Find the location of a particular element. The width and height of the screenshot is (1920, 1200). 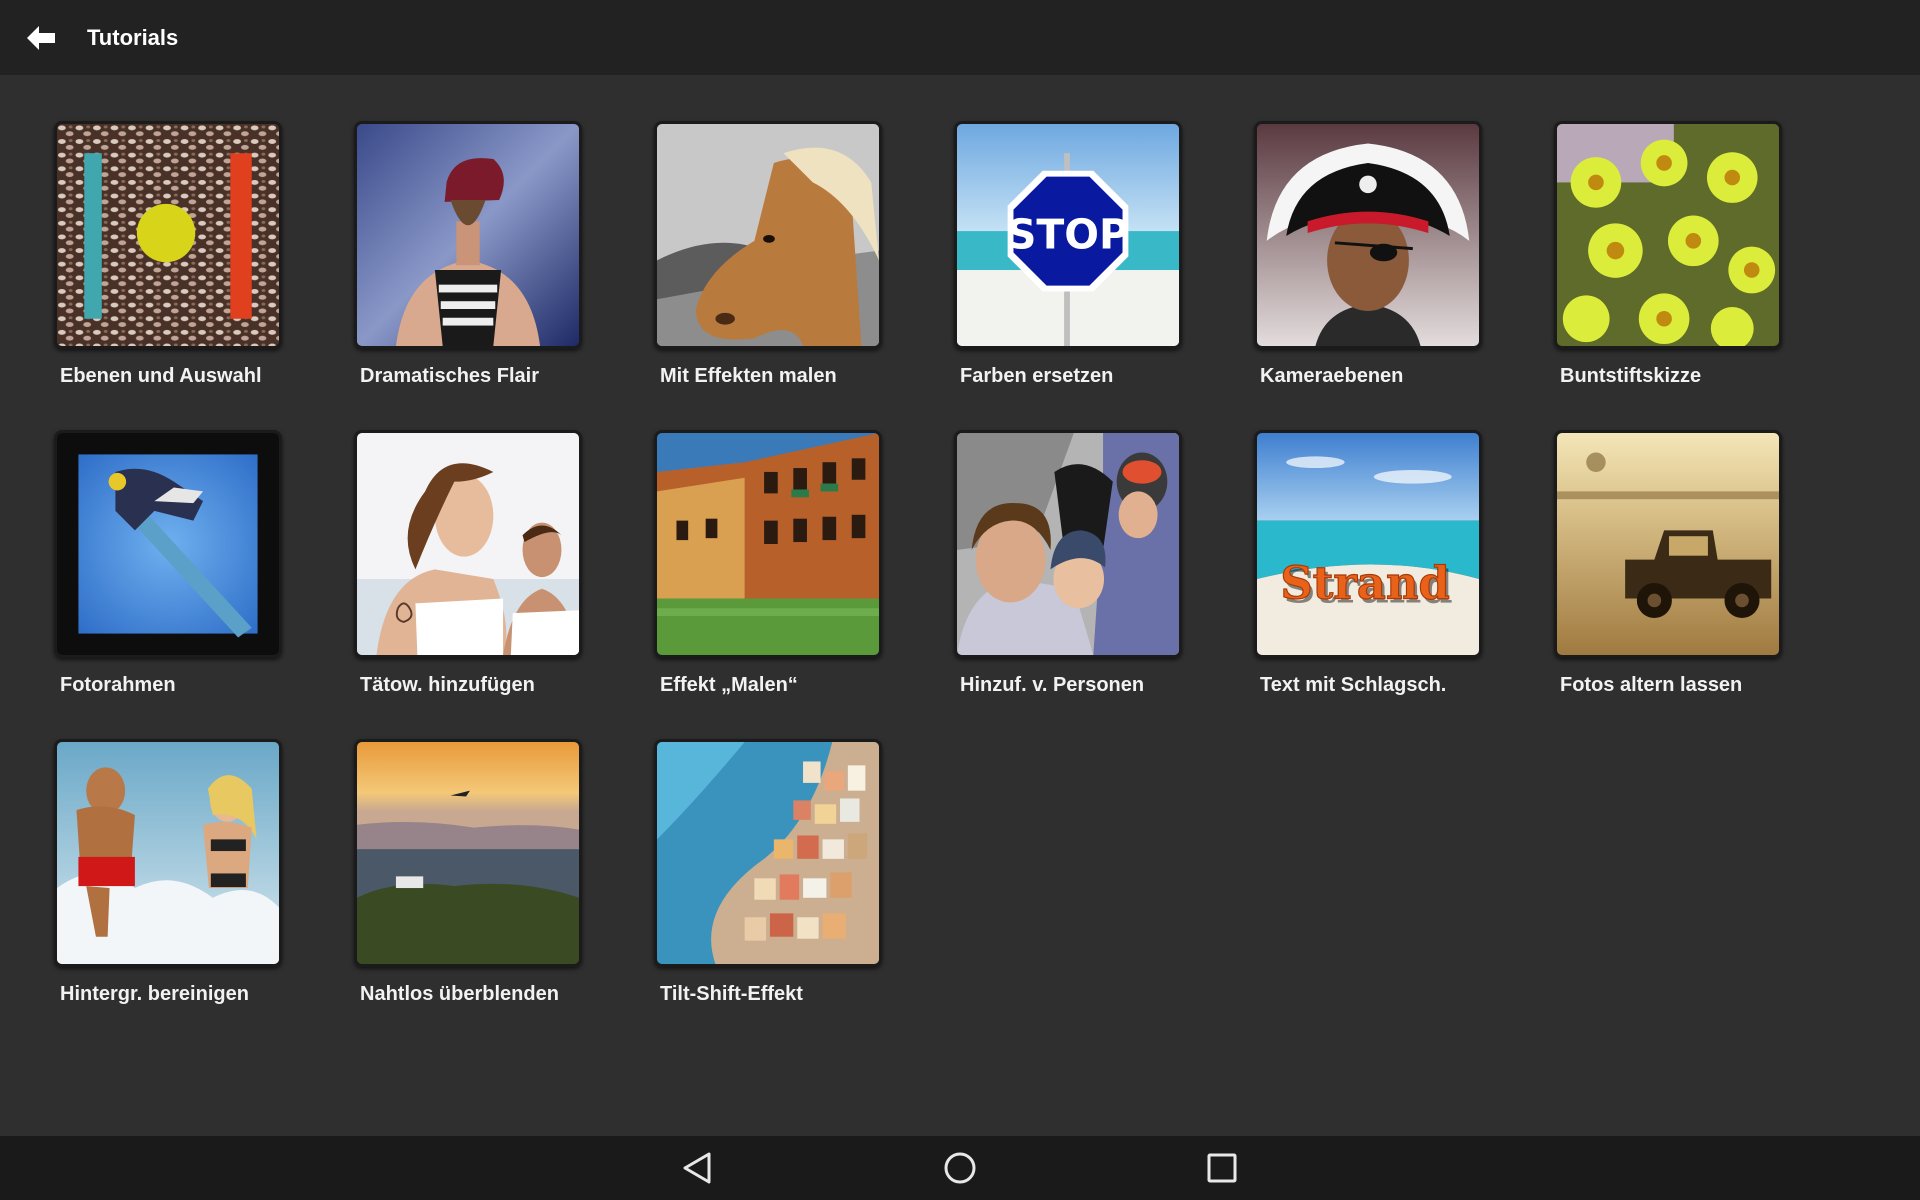

tutorial-tile: Fotorahmen is located at coordinates (168, 584).